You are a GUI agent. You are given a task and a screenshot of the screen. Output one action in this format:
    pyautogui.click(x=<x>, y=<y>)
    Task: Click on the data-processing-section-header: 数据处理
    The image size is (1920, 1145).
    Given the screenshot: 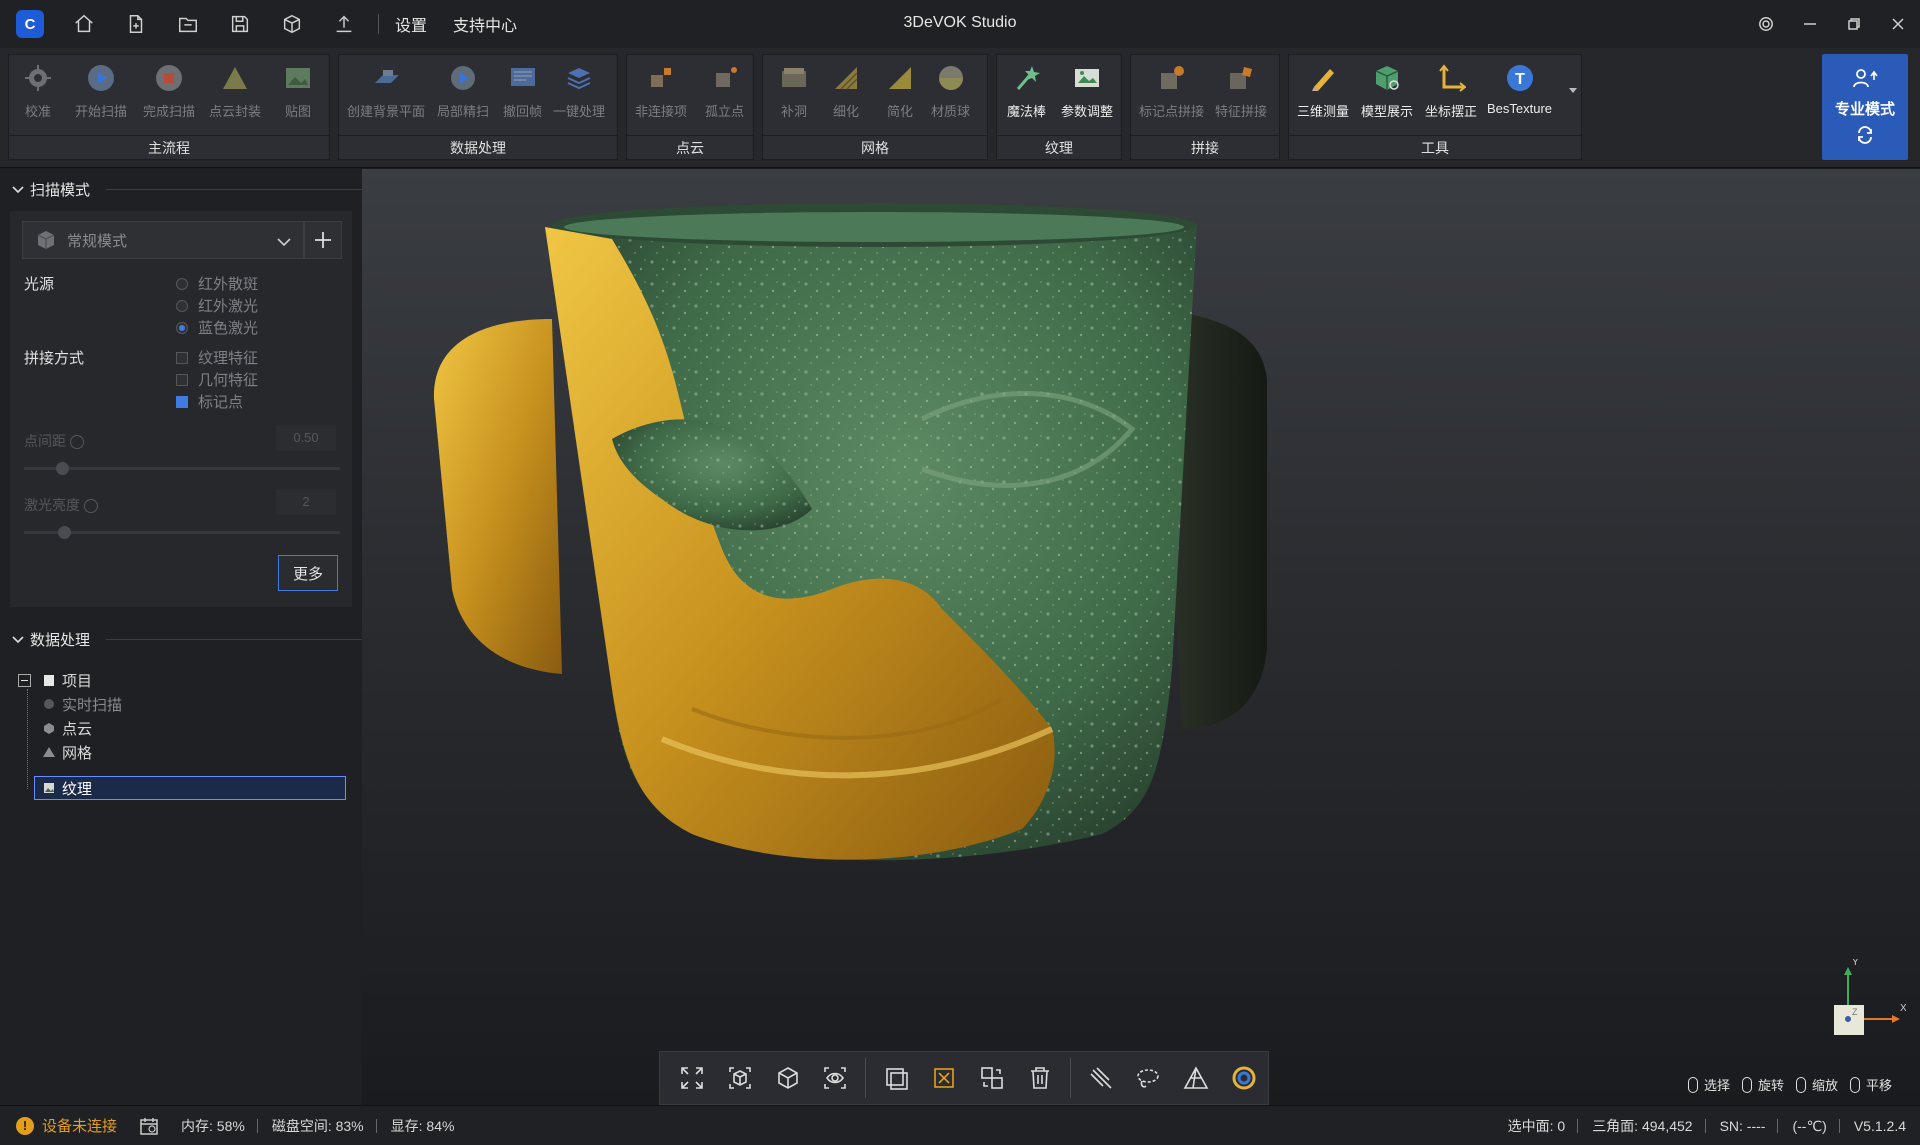 What is the action you would take?
    pyautogui.click(x=51, y=639)
    